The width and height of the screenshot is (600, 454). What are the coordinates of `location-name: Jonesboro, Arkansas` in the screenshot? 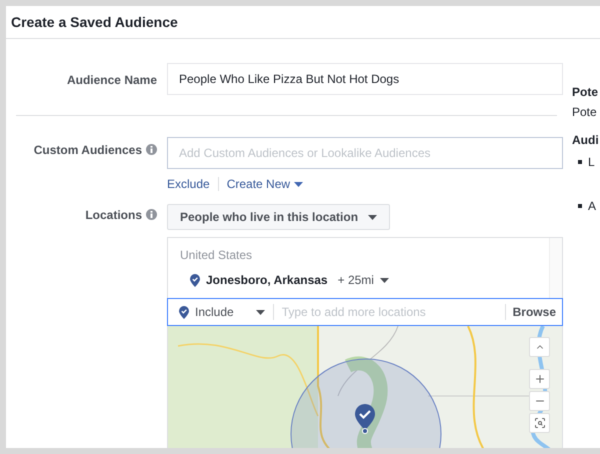 It's located at (267, 280).